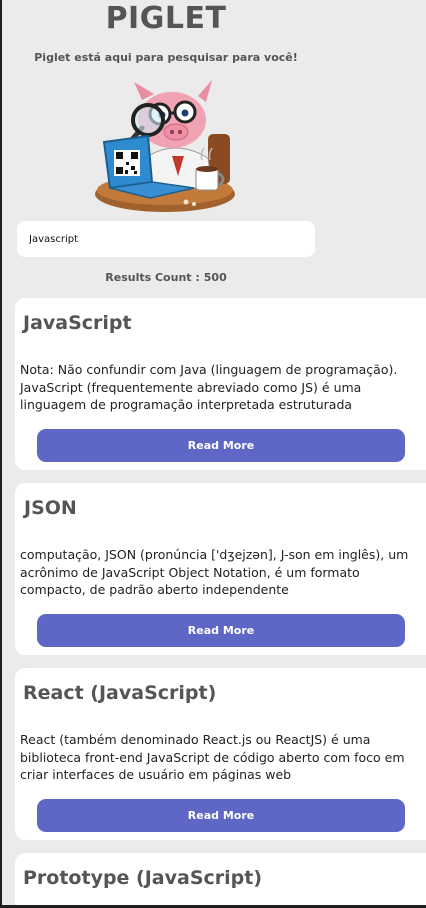  What do you see at coordinates (1, 454) in the screenshot?
I see `window-frame-left` at bounding box center [1, 454].